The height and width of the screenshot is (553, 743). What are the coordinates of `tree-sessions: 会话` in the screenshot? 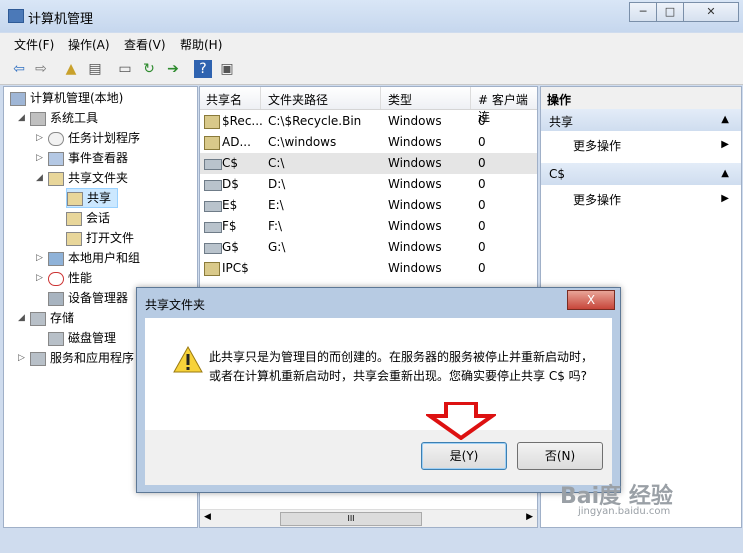 It's located at (88, 218).